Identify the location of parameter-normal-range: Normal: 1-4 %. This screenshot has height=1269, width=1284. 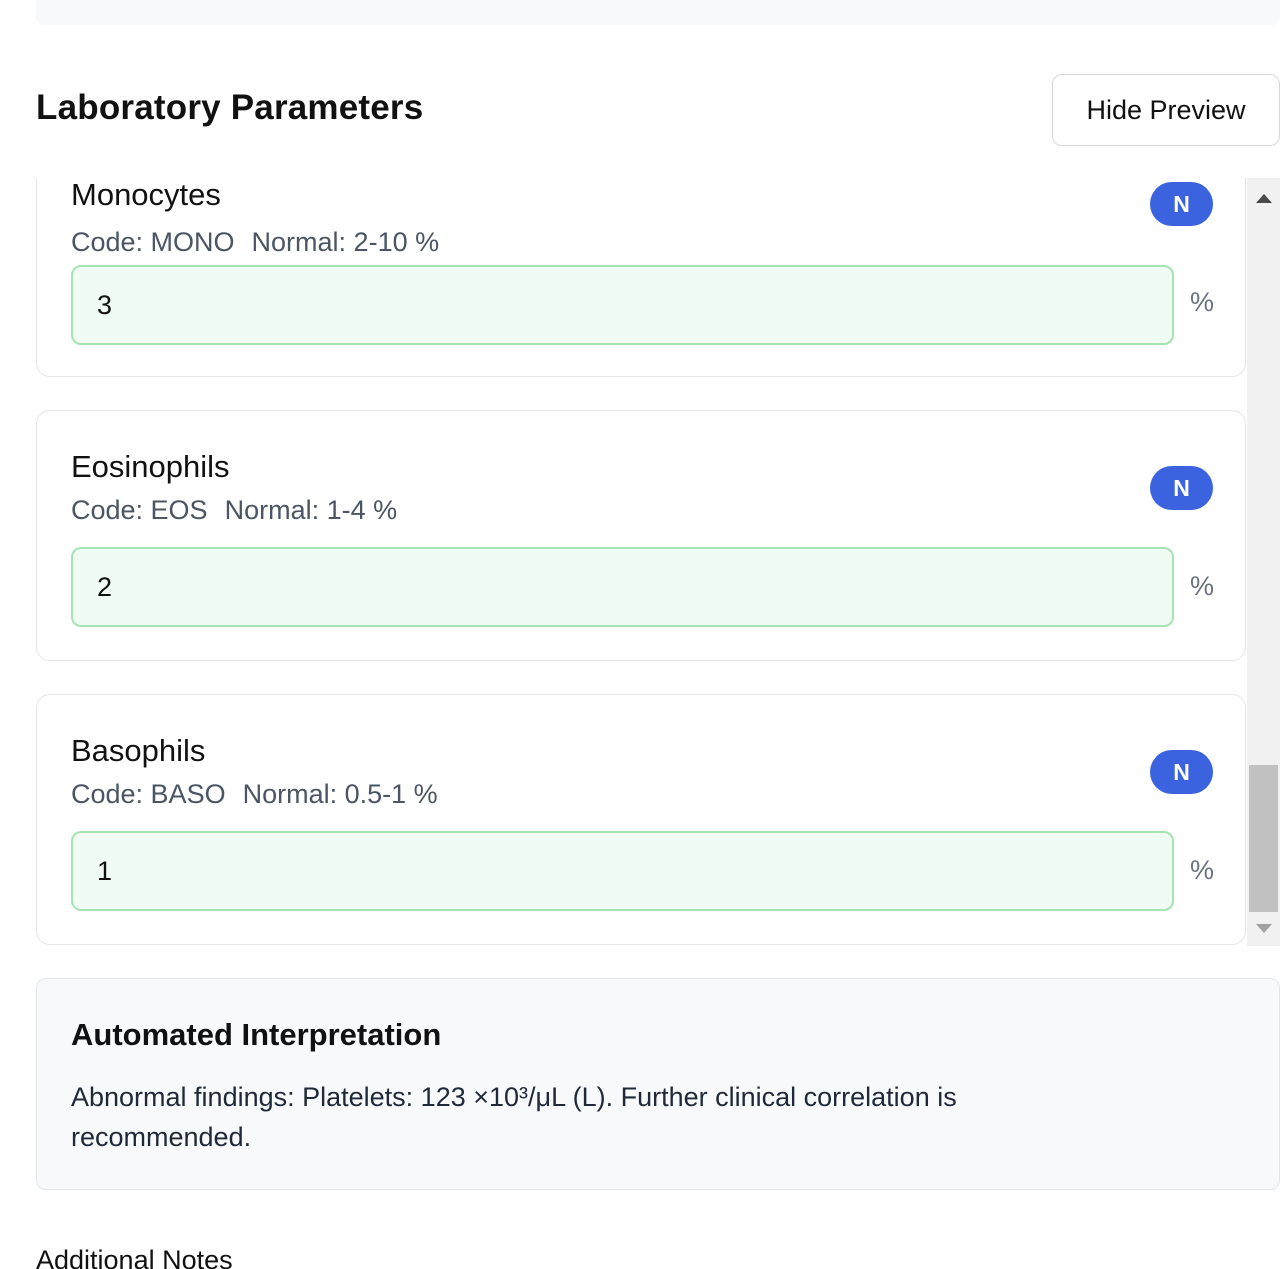
(311, 510).